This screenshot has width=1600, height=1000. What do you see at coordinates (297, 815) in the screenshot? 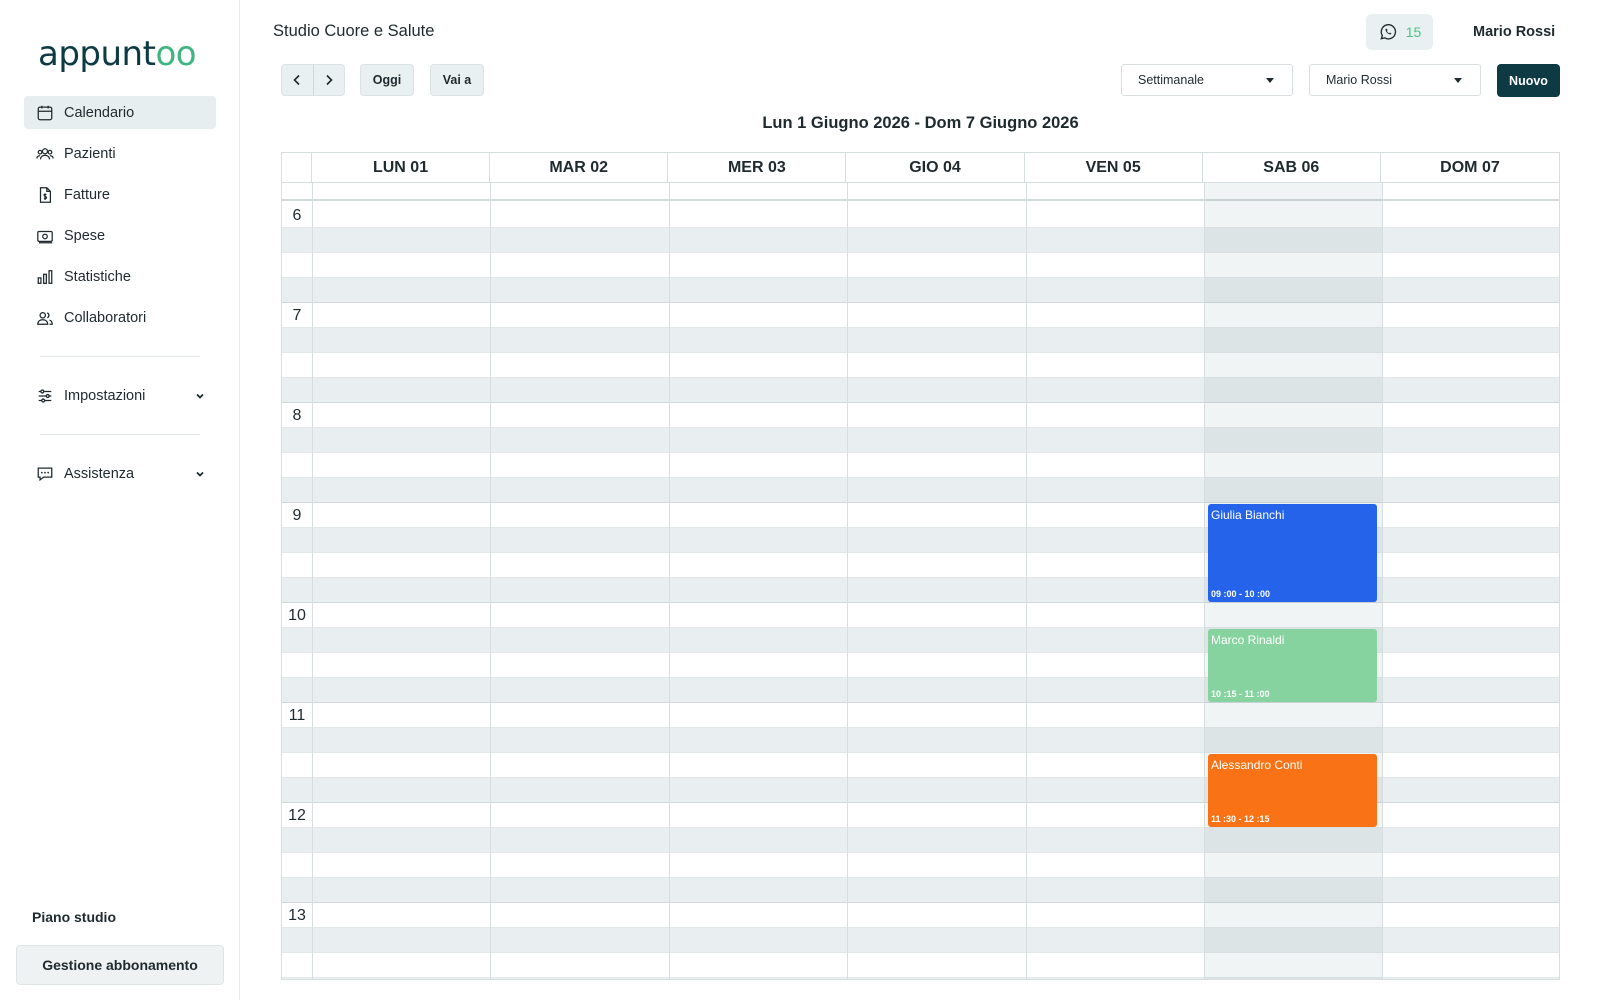
I see `hour-label: 12` at bounding box center [297, 815].